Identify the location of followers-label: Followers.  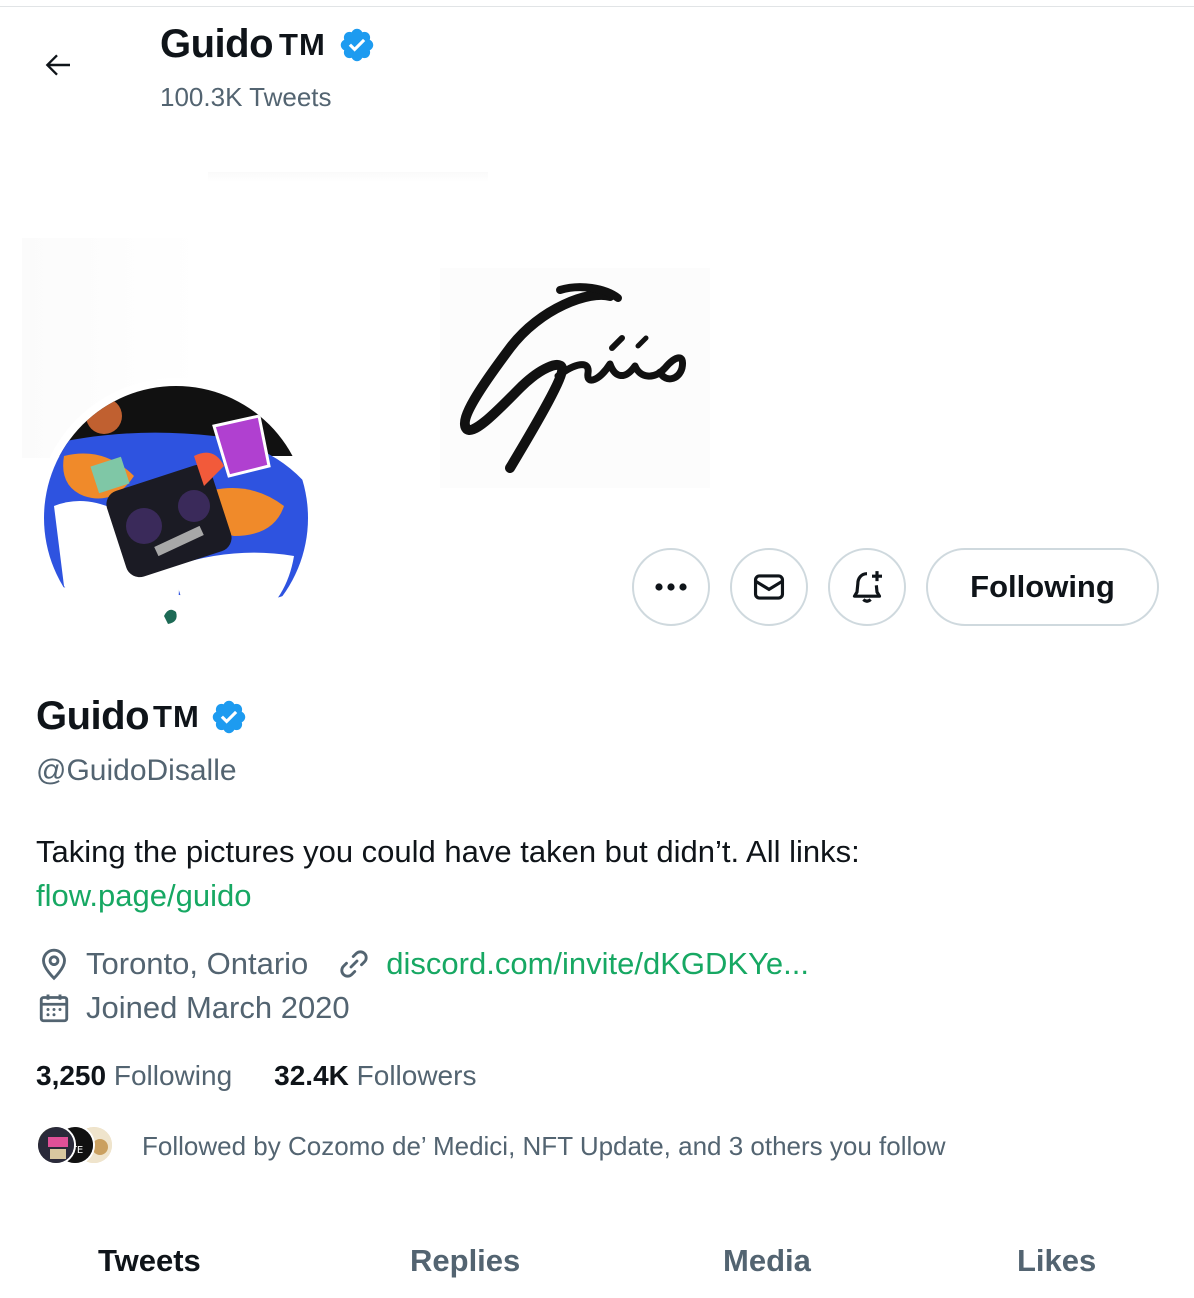
(416, 1075).